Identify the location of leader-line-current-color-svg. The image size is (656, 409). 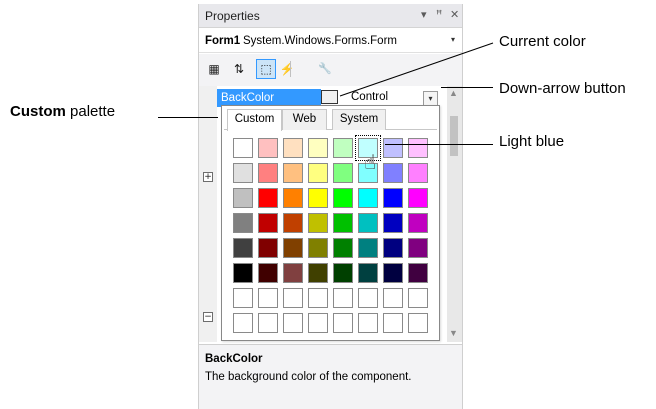
(416, 69).